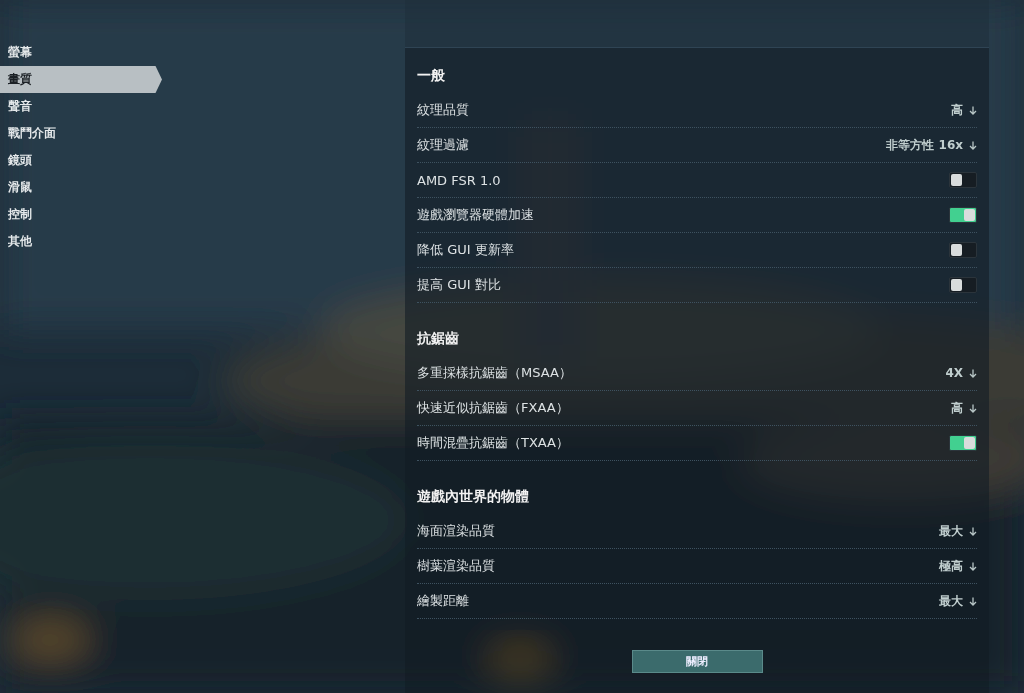 This screenshot has height=693, width=1024. What do you see at coordinates (493, 443) in the screenshot?
I see `setting-label: 時間混疊抗鋸齒（TXAA）` at bounding box center [493, 443].